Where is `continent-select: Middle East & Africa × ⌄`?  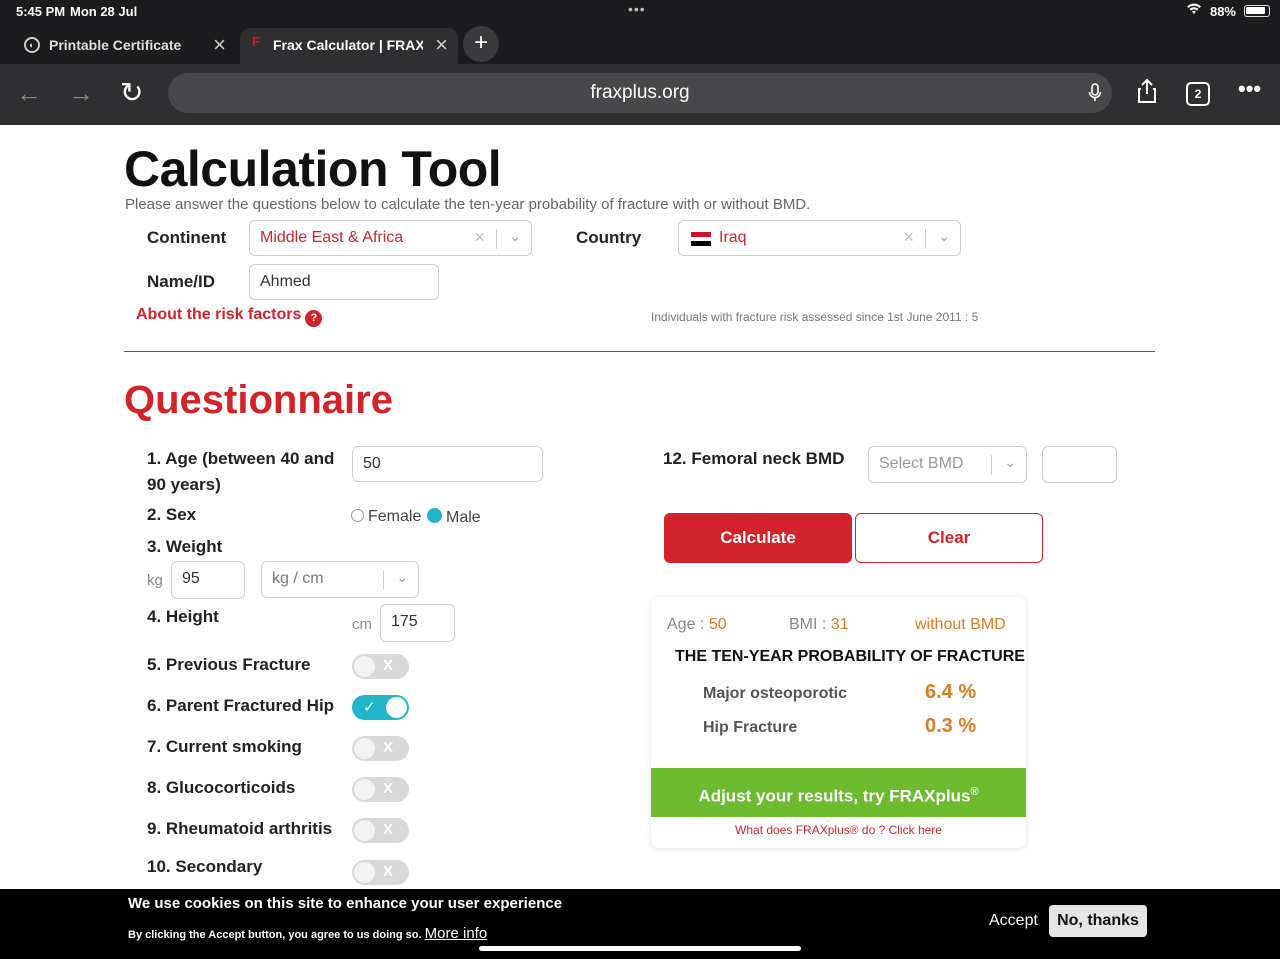 continent-select: Middle East & Africa × ⌄ is located at coordinates (390, 238).